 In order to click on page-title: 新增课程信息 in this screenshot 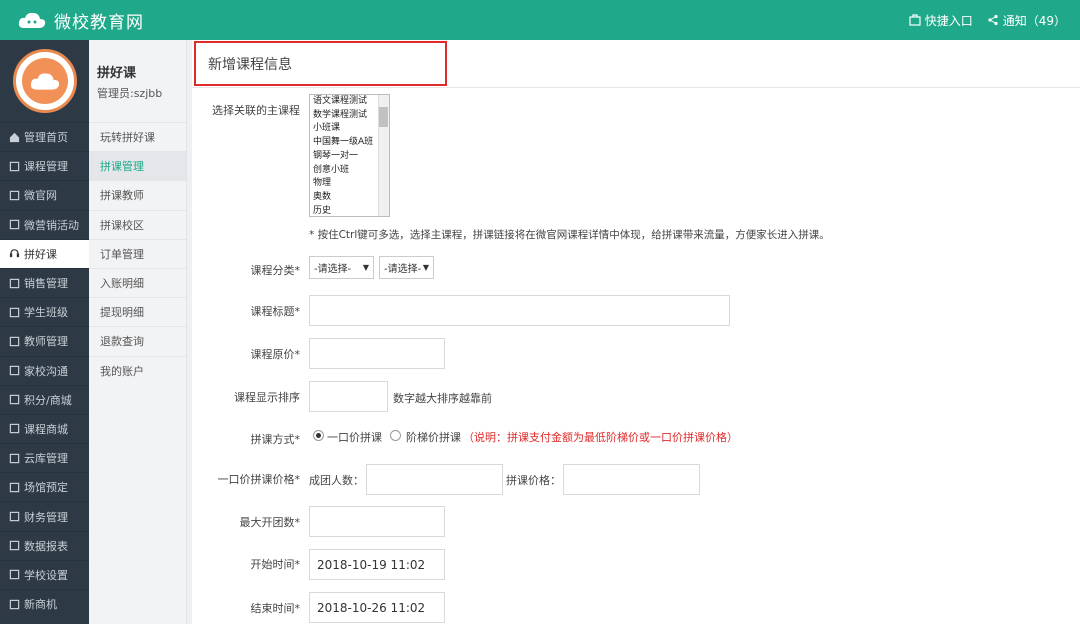, I will do `click(320, 63)`.